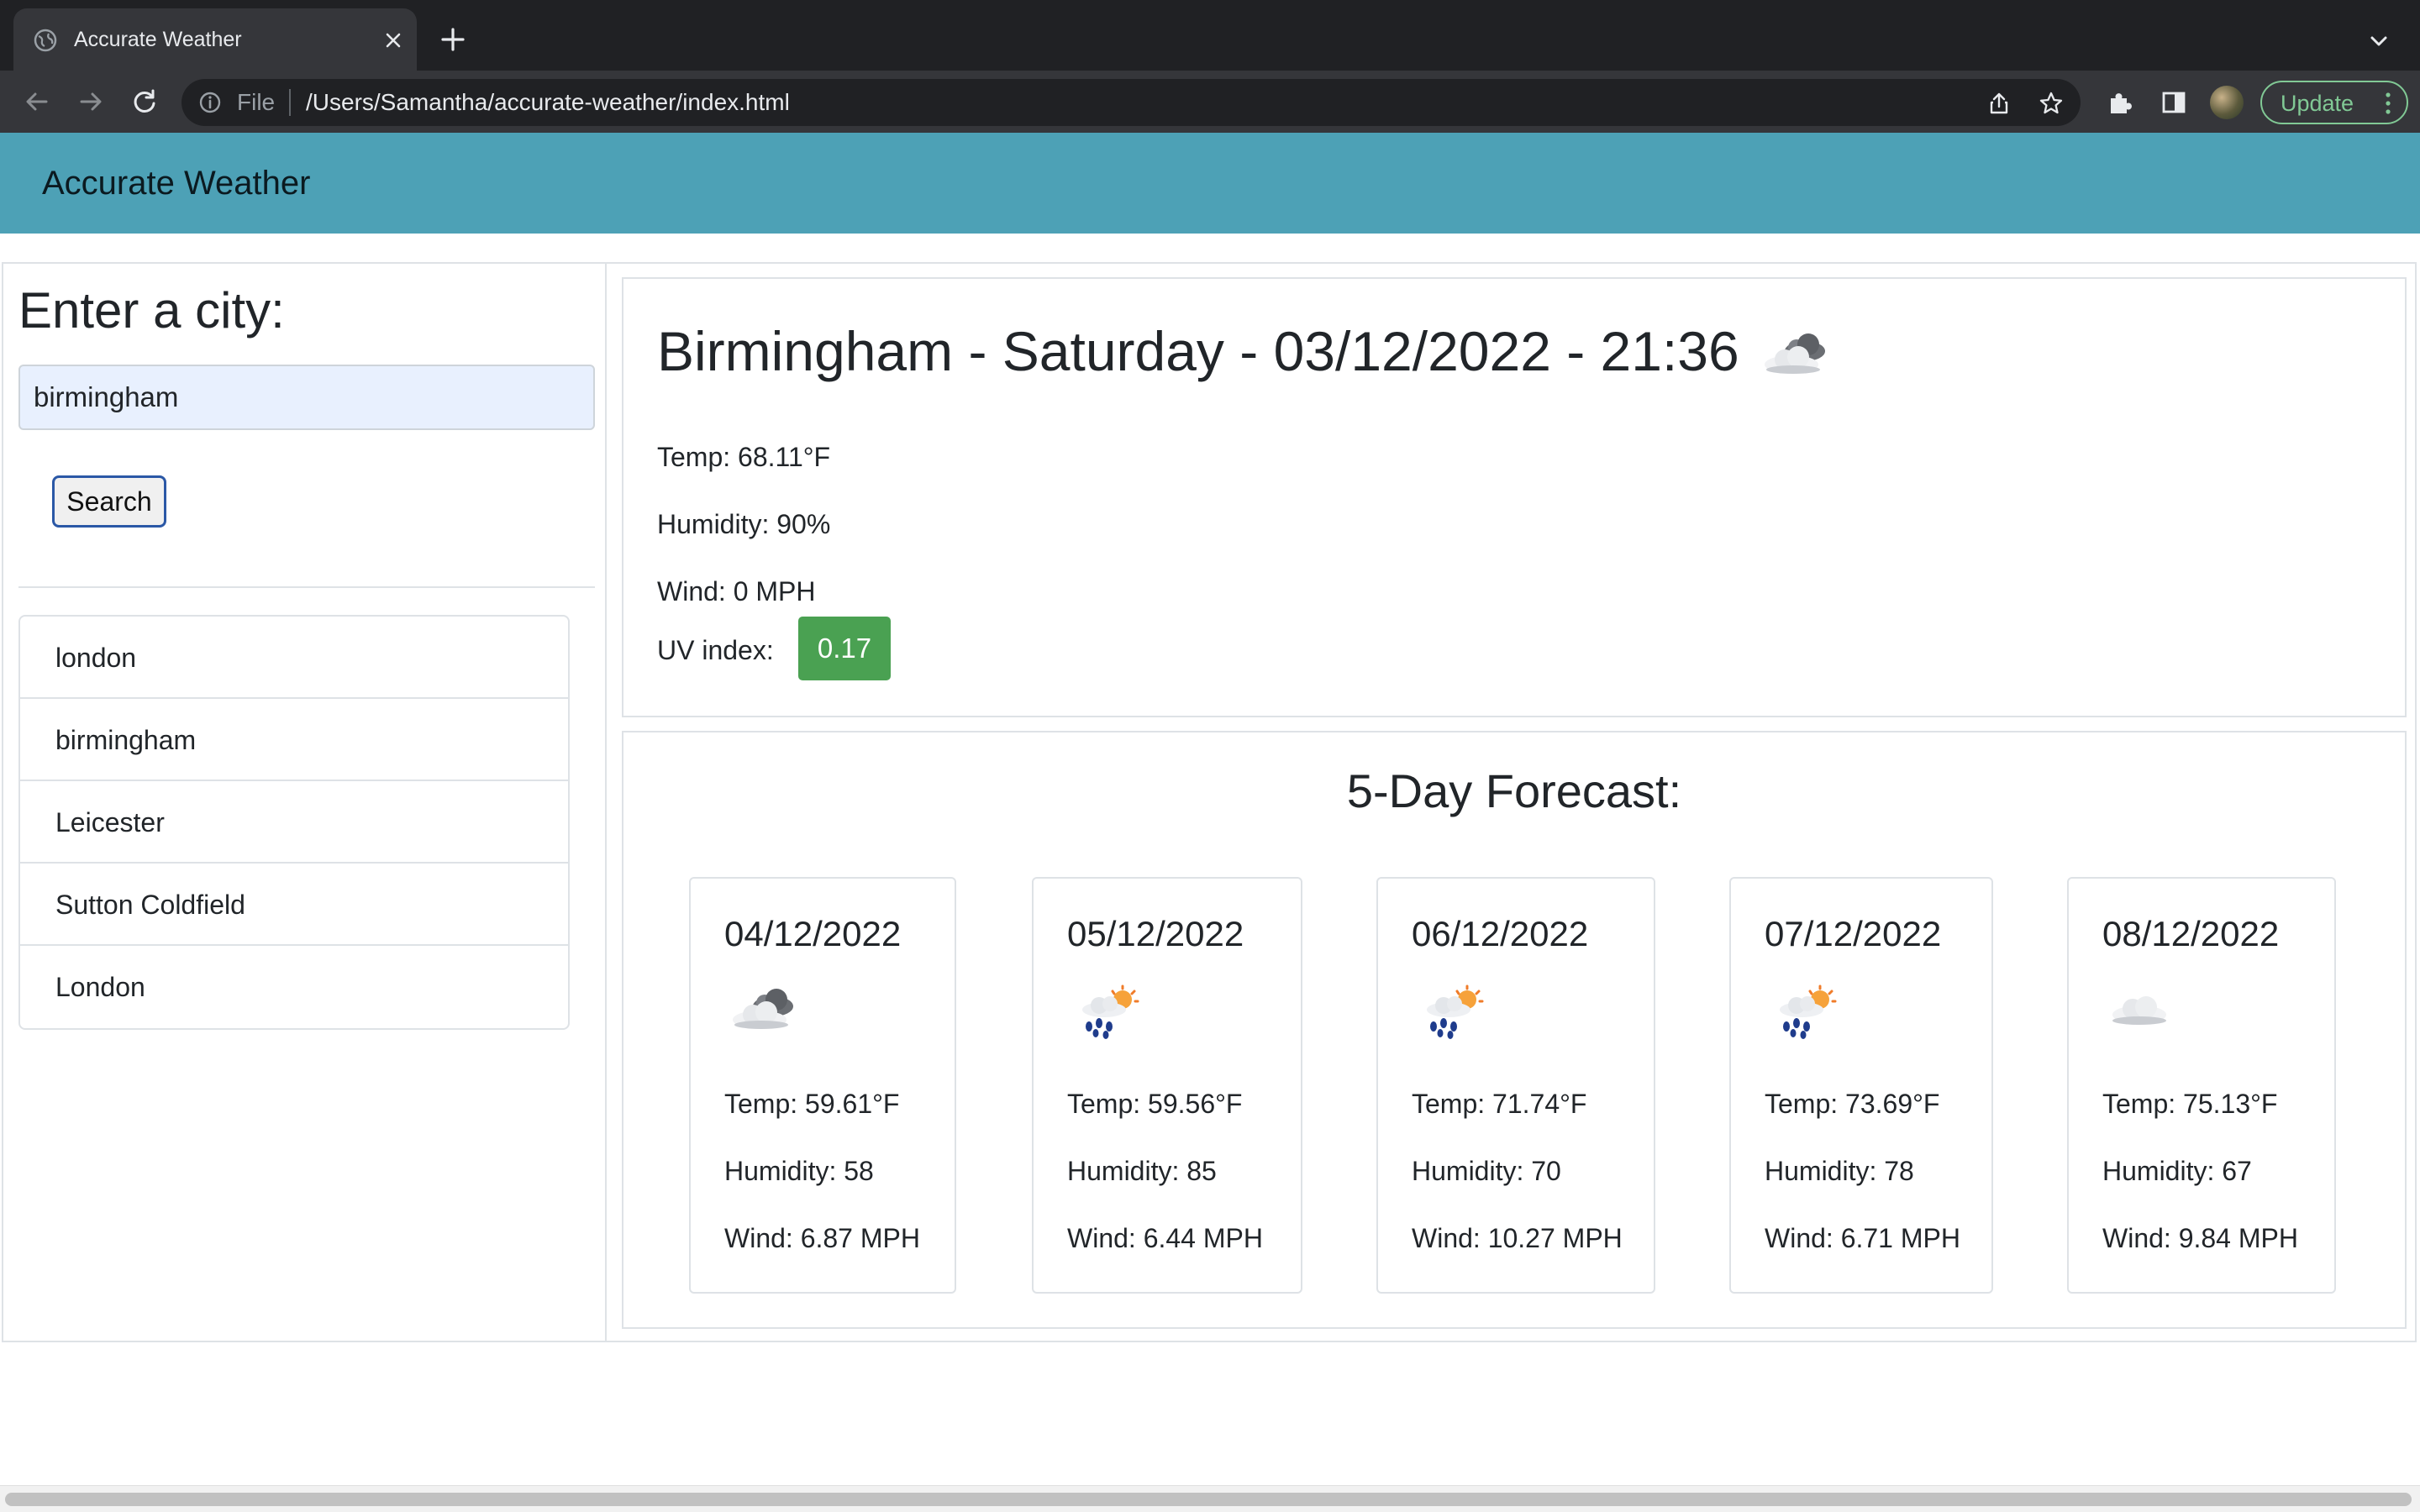  I want to click on tab-title: Accurate Weather, so click(158, 39).